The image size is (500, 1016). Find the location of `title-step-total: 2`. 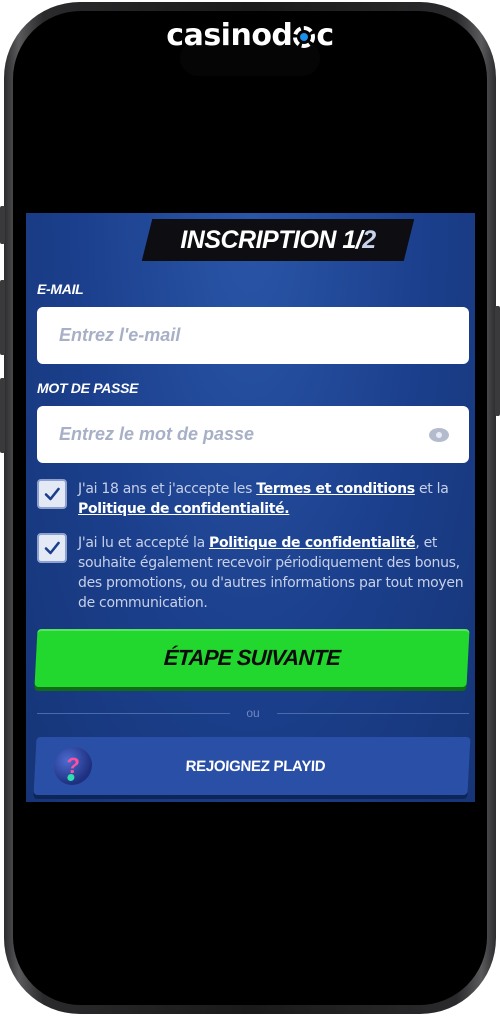

title-step-total: 2 is located at coordinates (369, 240).